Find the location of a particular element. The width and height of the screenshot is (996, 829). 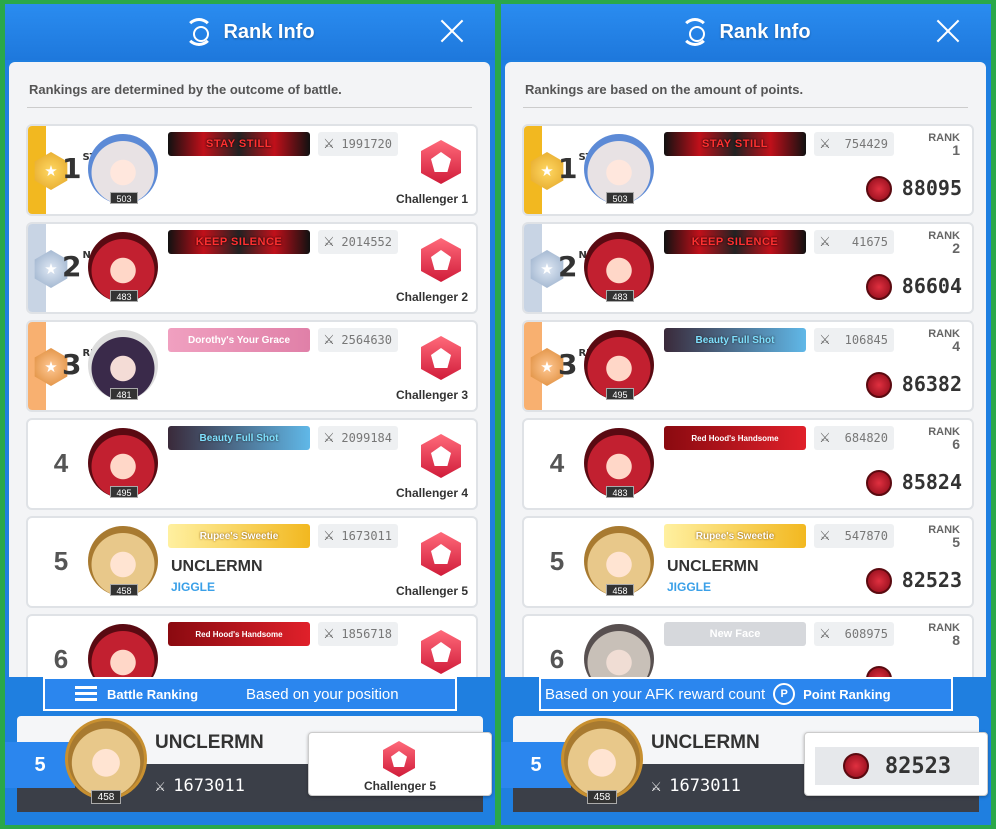

tab-battle-ranking: Battle Ranking Based on your position is located at coordinates (250, 694).